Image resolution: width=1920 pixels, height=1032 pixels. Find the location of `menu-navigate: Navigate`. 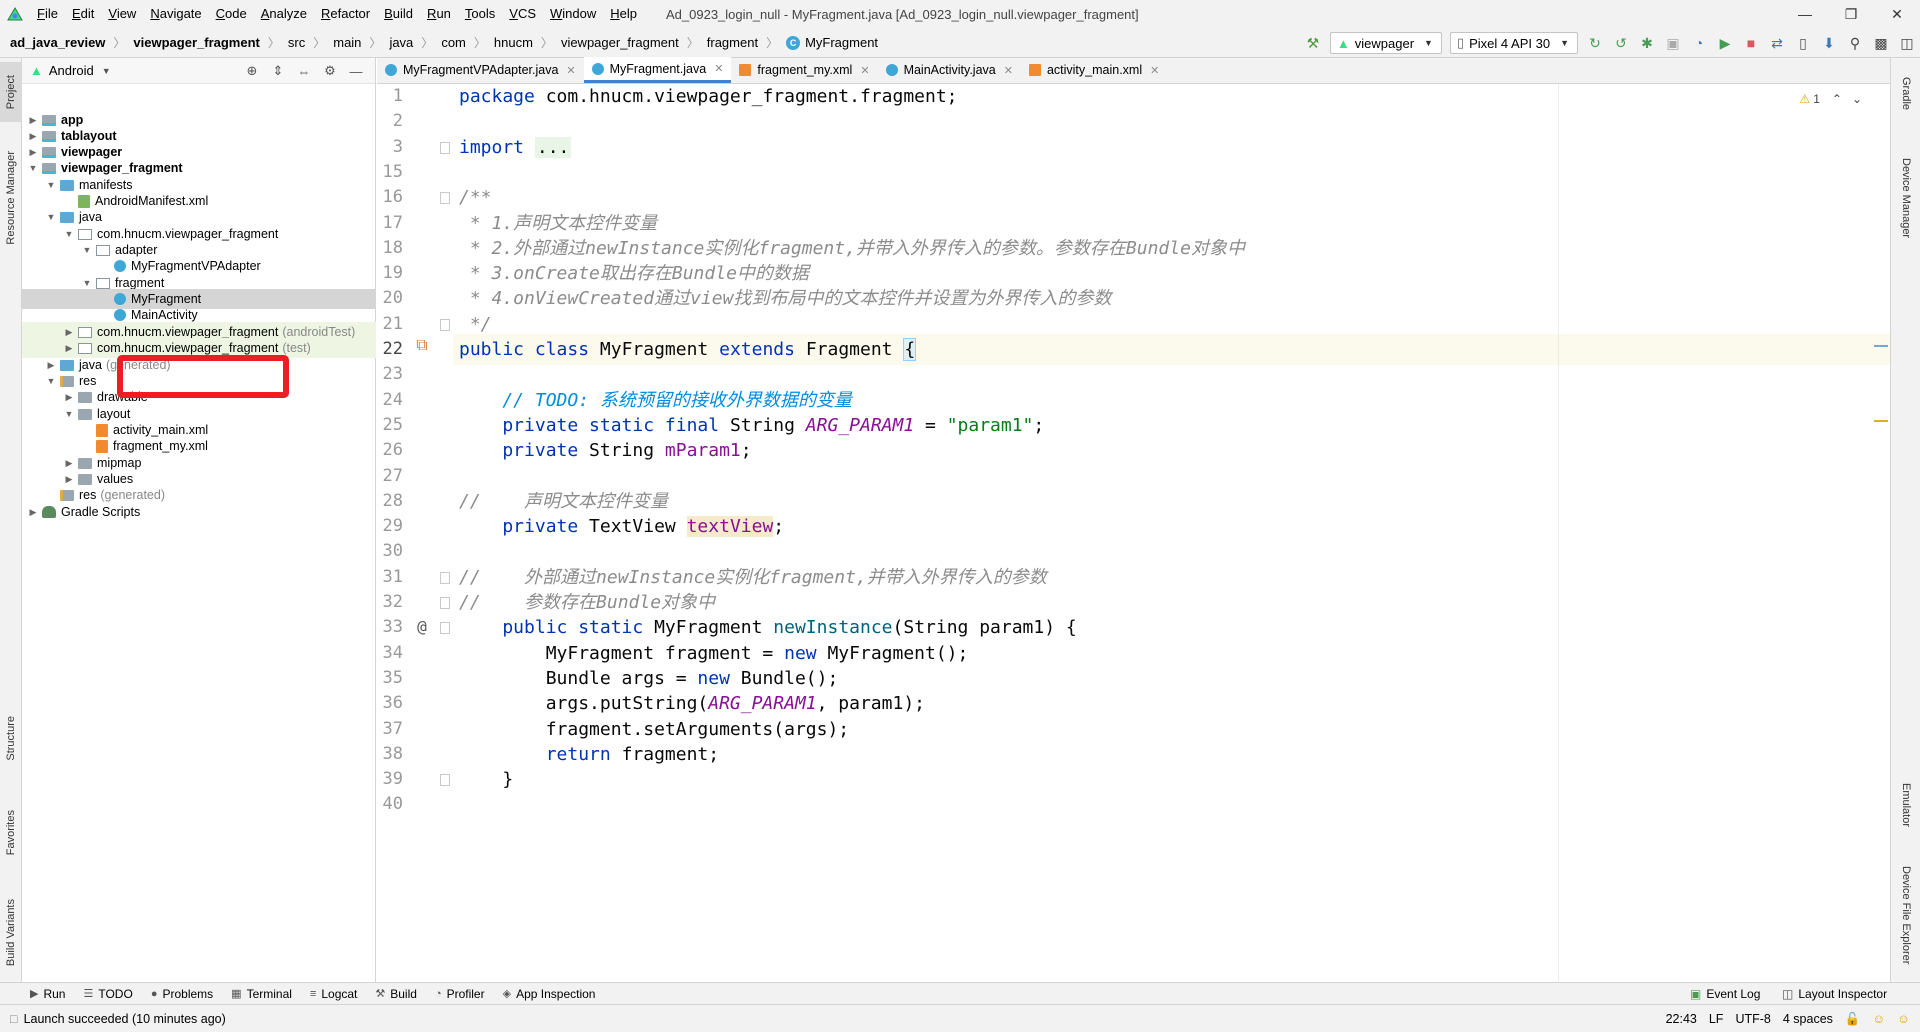

menu-navigate: Navigate is located at coordinates (175, 14).